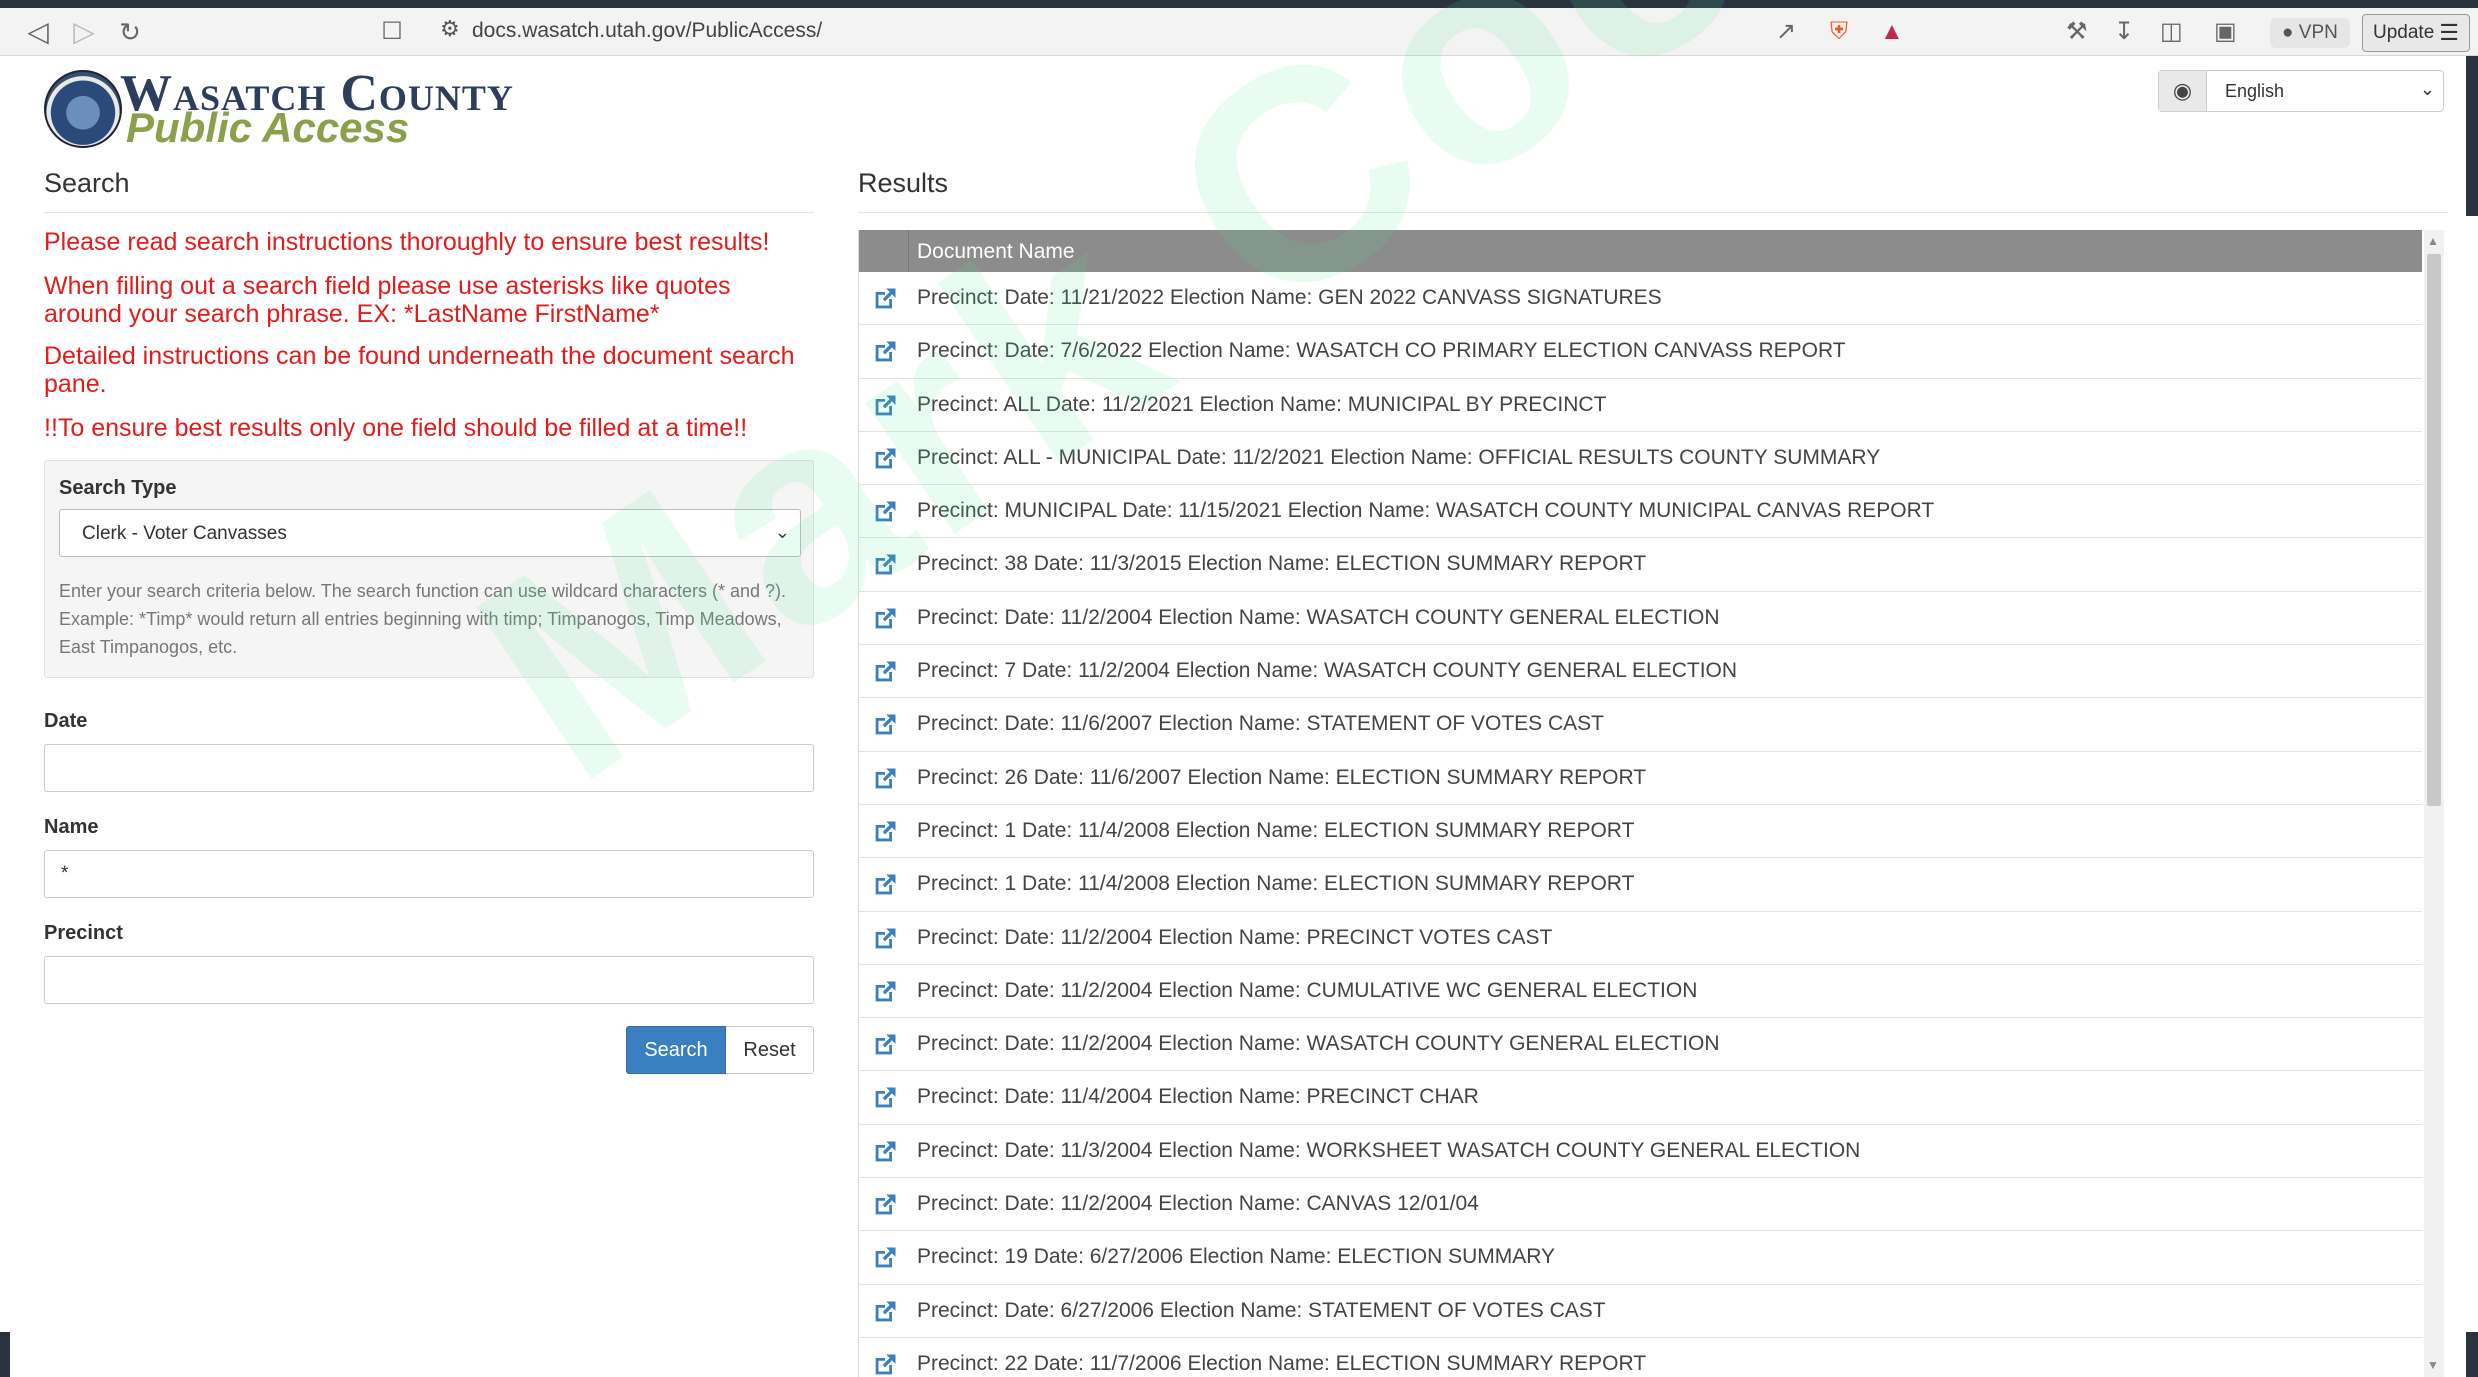  What do you see at coordinates (1786, 32) in the screenshot?
I see `share-icon: ↗` at bounding box center [1786, 32].